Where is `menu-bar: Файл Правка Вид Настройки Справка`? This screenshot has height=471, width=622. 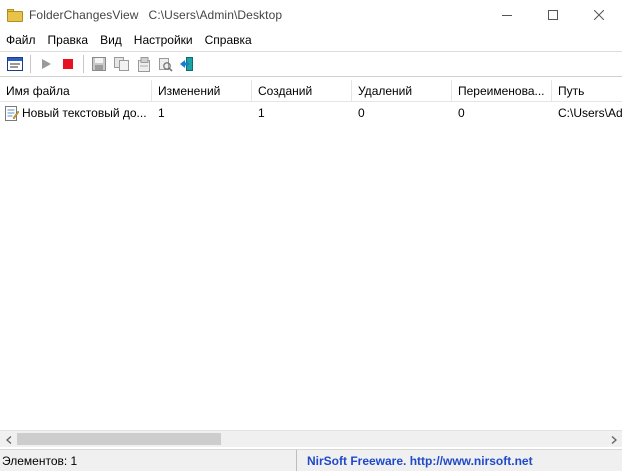
menu-bar: Файл Правка Вид Настройки Справка is located at coordinates (311, 40).